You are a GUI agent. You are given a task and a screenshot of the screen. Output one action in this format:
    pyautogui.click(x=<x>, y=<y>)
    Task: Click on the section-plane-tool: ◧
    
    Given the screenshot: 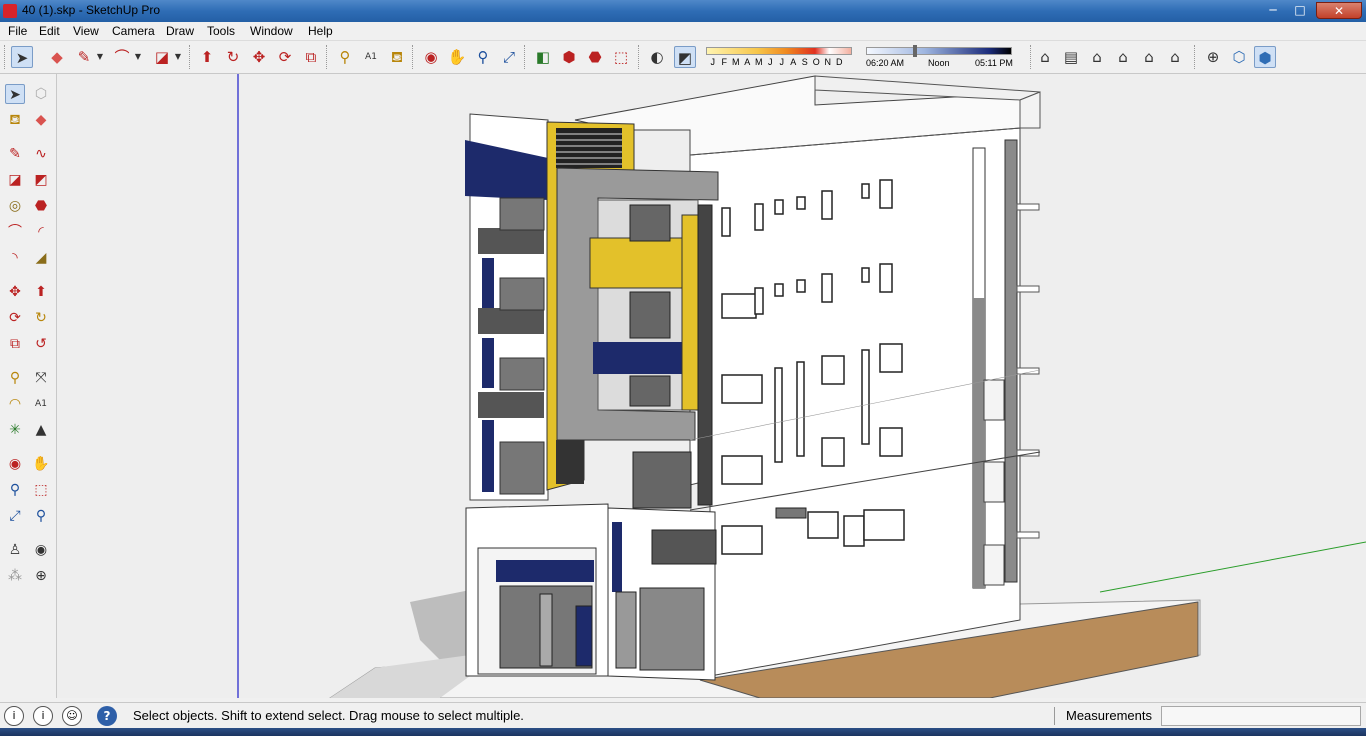 What is the action you would take?
    pyautogui.click(x=543, y=57)
    